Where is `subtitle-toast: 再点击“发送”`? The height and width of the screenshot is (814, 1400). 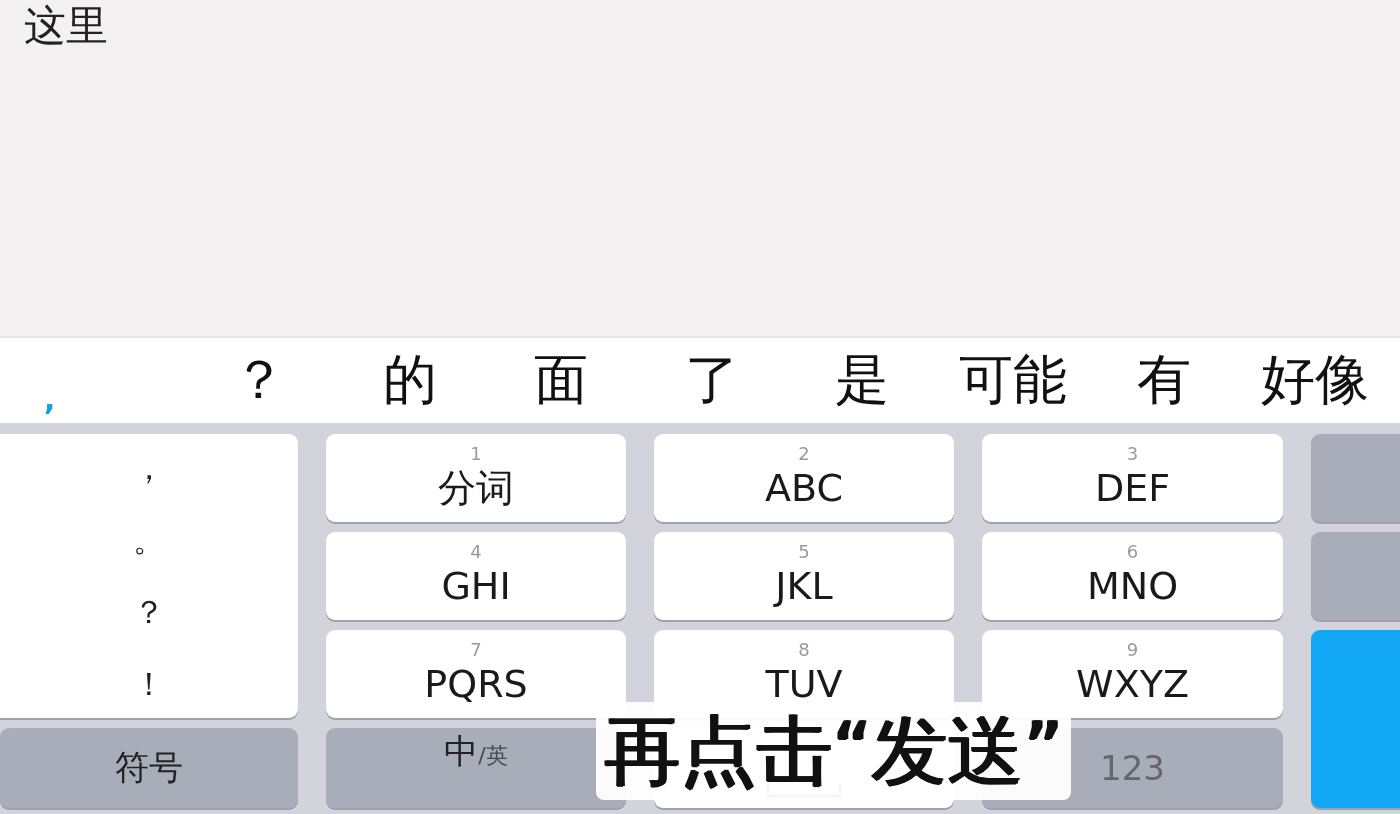 subtitle-toast: 再点击“发送” is located at coordinates (833, 751).